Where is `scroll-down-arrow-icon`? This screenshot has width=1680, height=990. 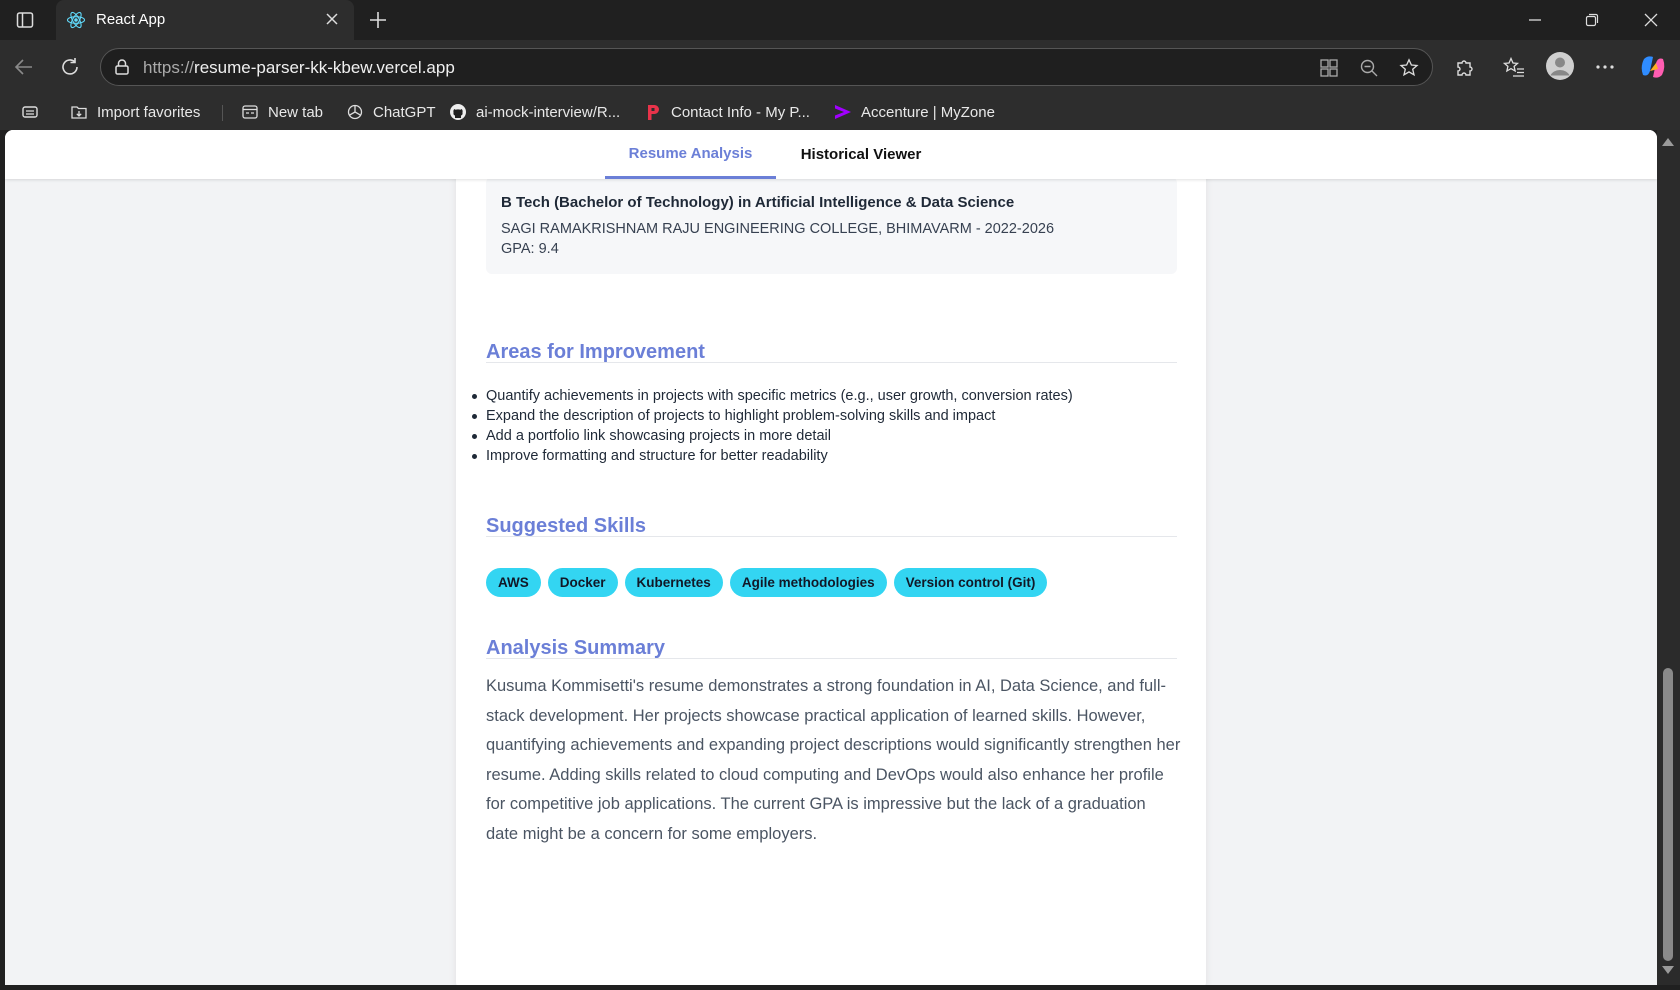 scroll-down-arrow-icon is located at coordinates (1668, 970).